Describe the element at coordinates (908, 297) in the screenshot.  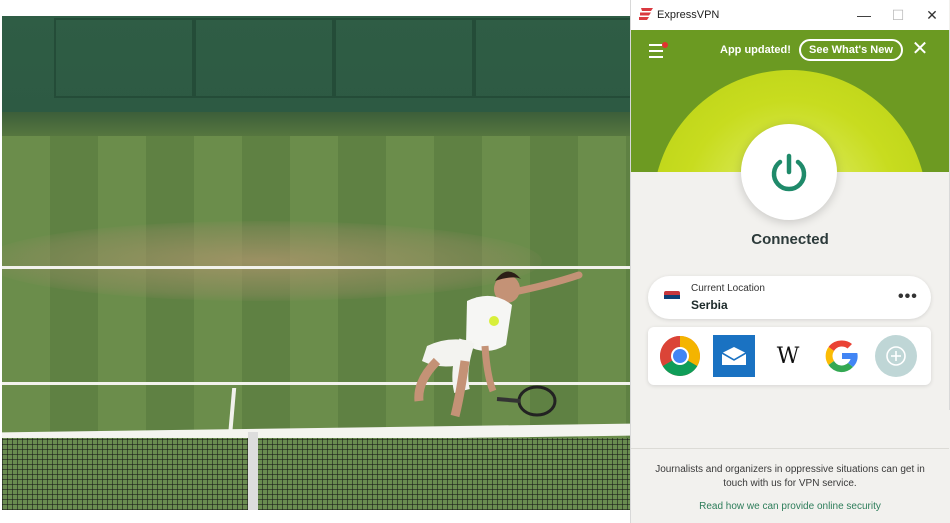
I see `more-options-icon: •••` at that location.